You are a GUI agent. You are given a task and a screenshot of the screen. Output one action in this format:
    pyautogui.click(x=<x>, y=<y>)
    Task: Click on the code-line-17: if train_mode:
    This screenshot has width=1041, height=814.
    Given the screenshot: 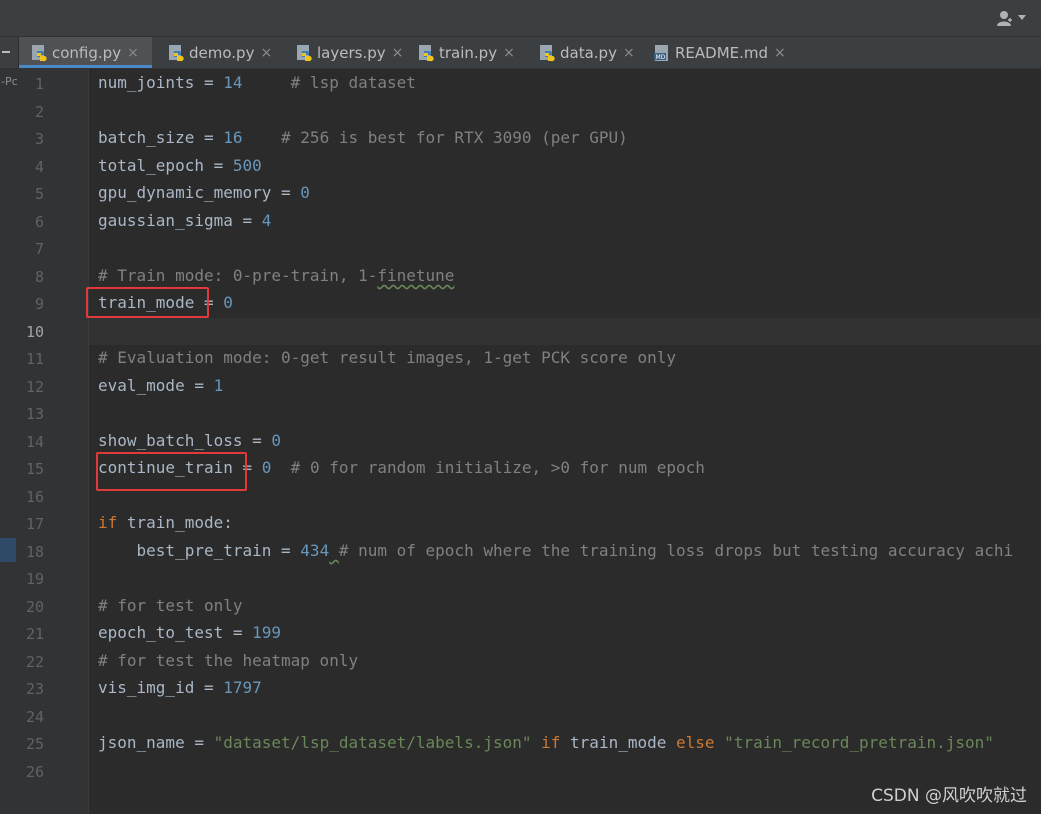 What is the action you would take?
    pyautogui.click(x=165, y=523)
    